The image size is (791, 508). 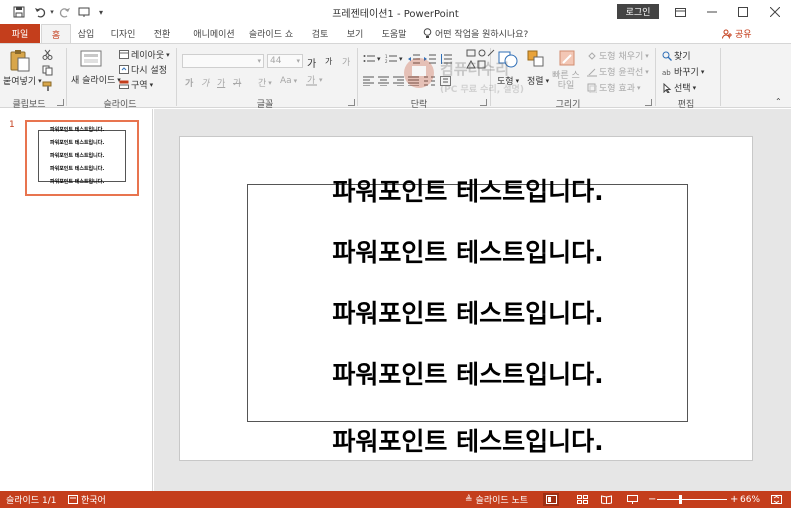 What do you see at coordinates (101, 12) in the screenshot?
I see `customize-qat-icon: ▾` at bounding box center [101, 12].